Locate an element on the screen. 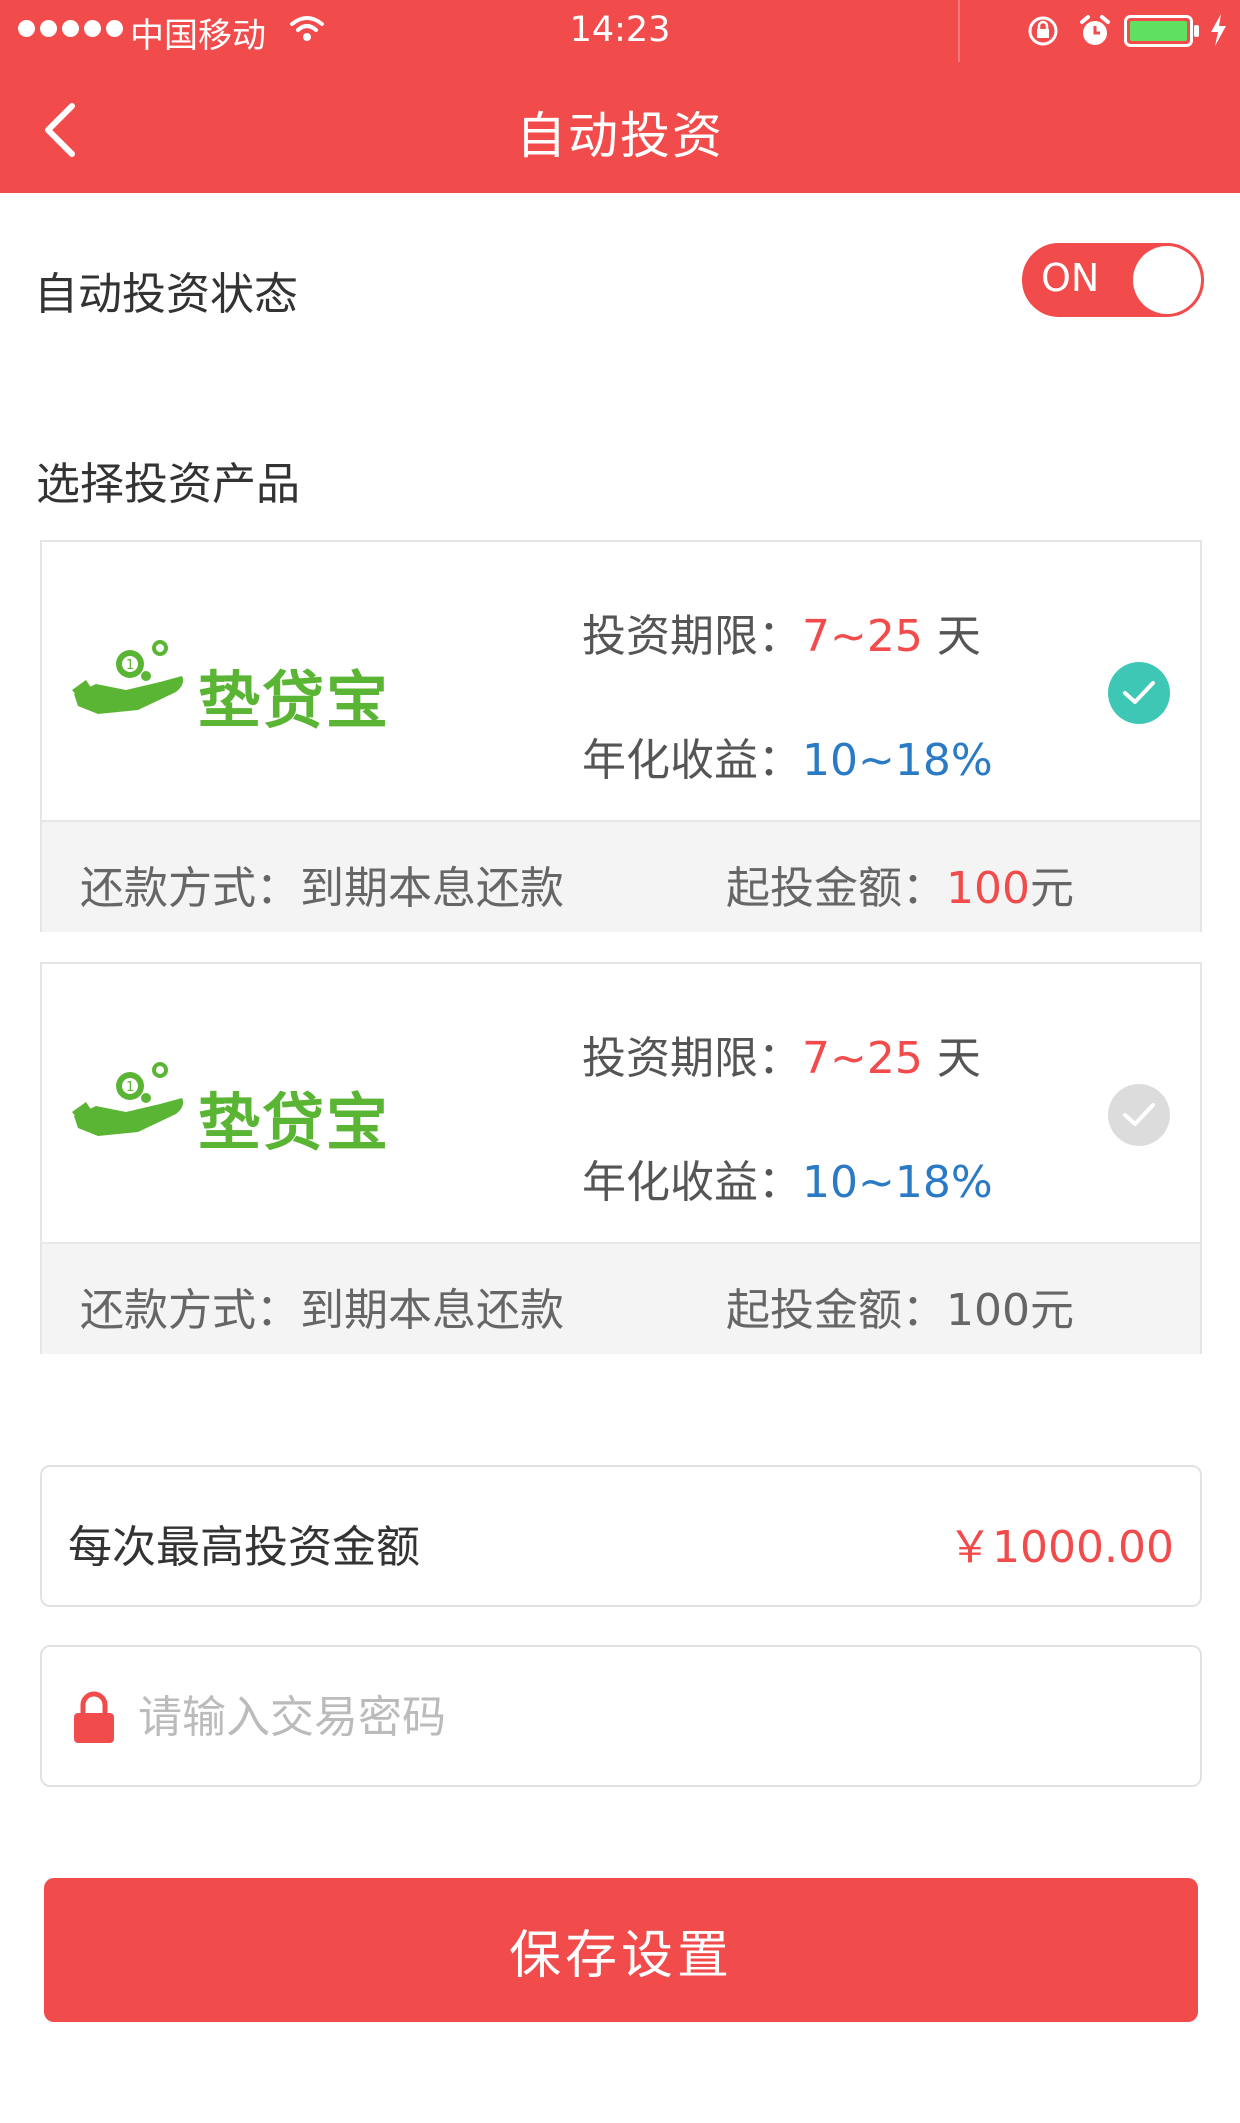 This screenshot has height=2123, width=1240. unselected-check-icon is located at coordinates (1139, 1115).